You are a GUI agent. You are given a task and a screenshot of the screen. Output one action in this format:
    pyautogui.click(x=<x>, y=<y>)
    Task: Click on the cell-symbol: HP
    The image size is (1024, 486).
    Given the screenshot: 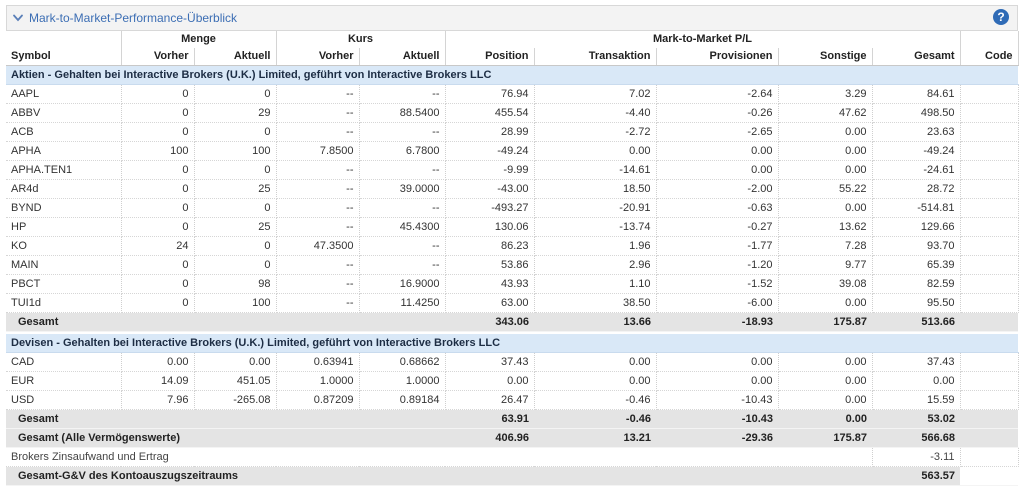 What is the action you would take?
    pyautogui.click(x=64, y=227)
    